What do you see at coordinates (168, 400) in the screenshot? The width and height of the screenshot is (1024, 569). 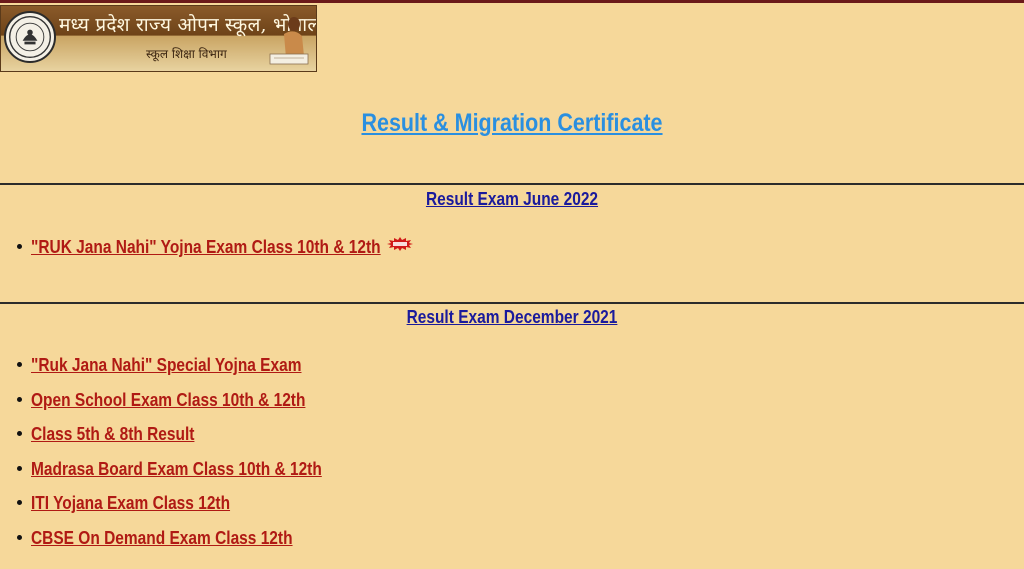 I see `result-link-open-school: Open School Exam Class 10th & 12th` at bounding box center [168, 400].